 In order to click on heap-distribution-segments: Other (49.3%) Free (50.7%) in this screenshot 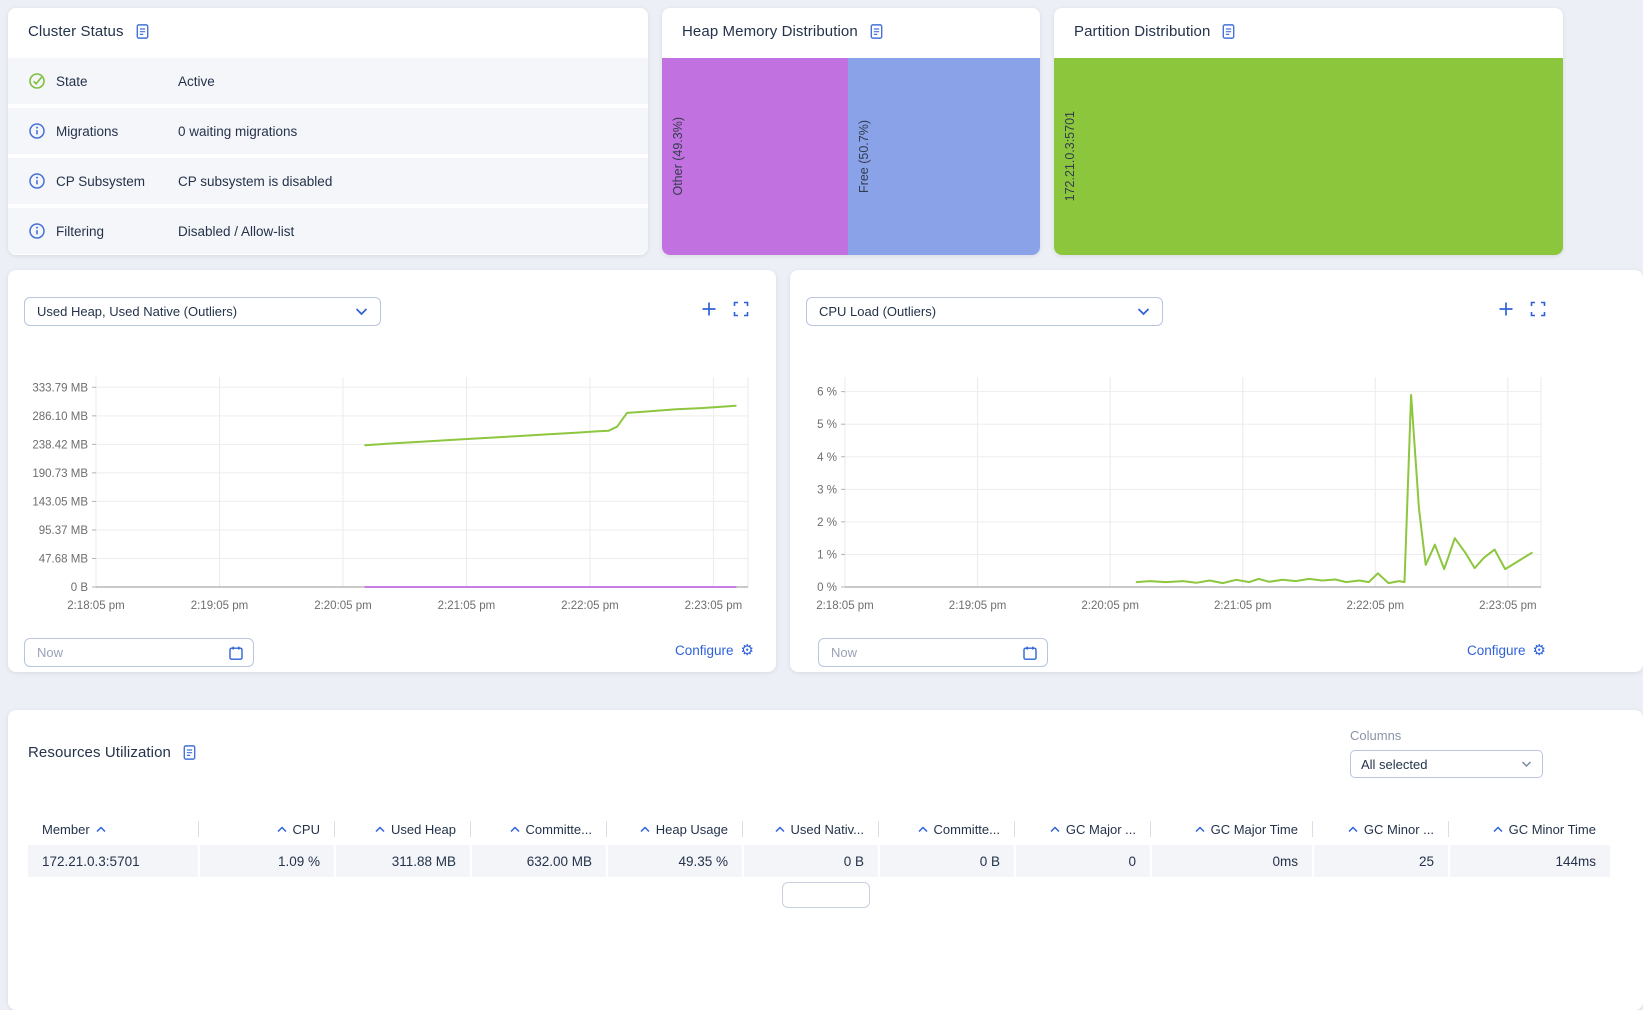, I will do `click(851, 156)`.